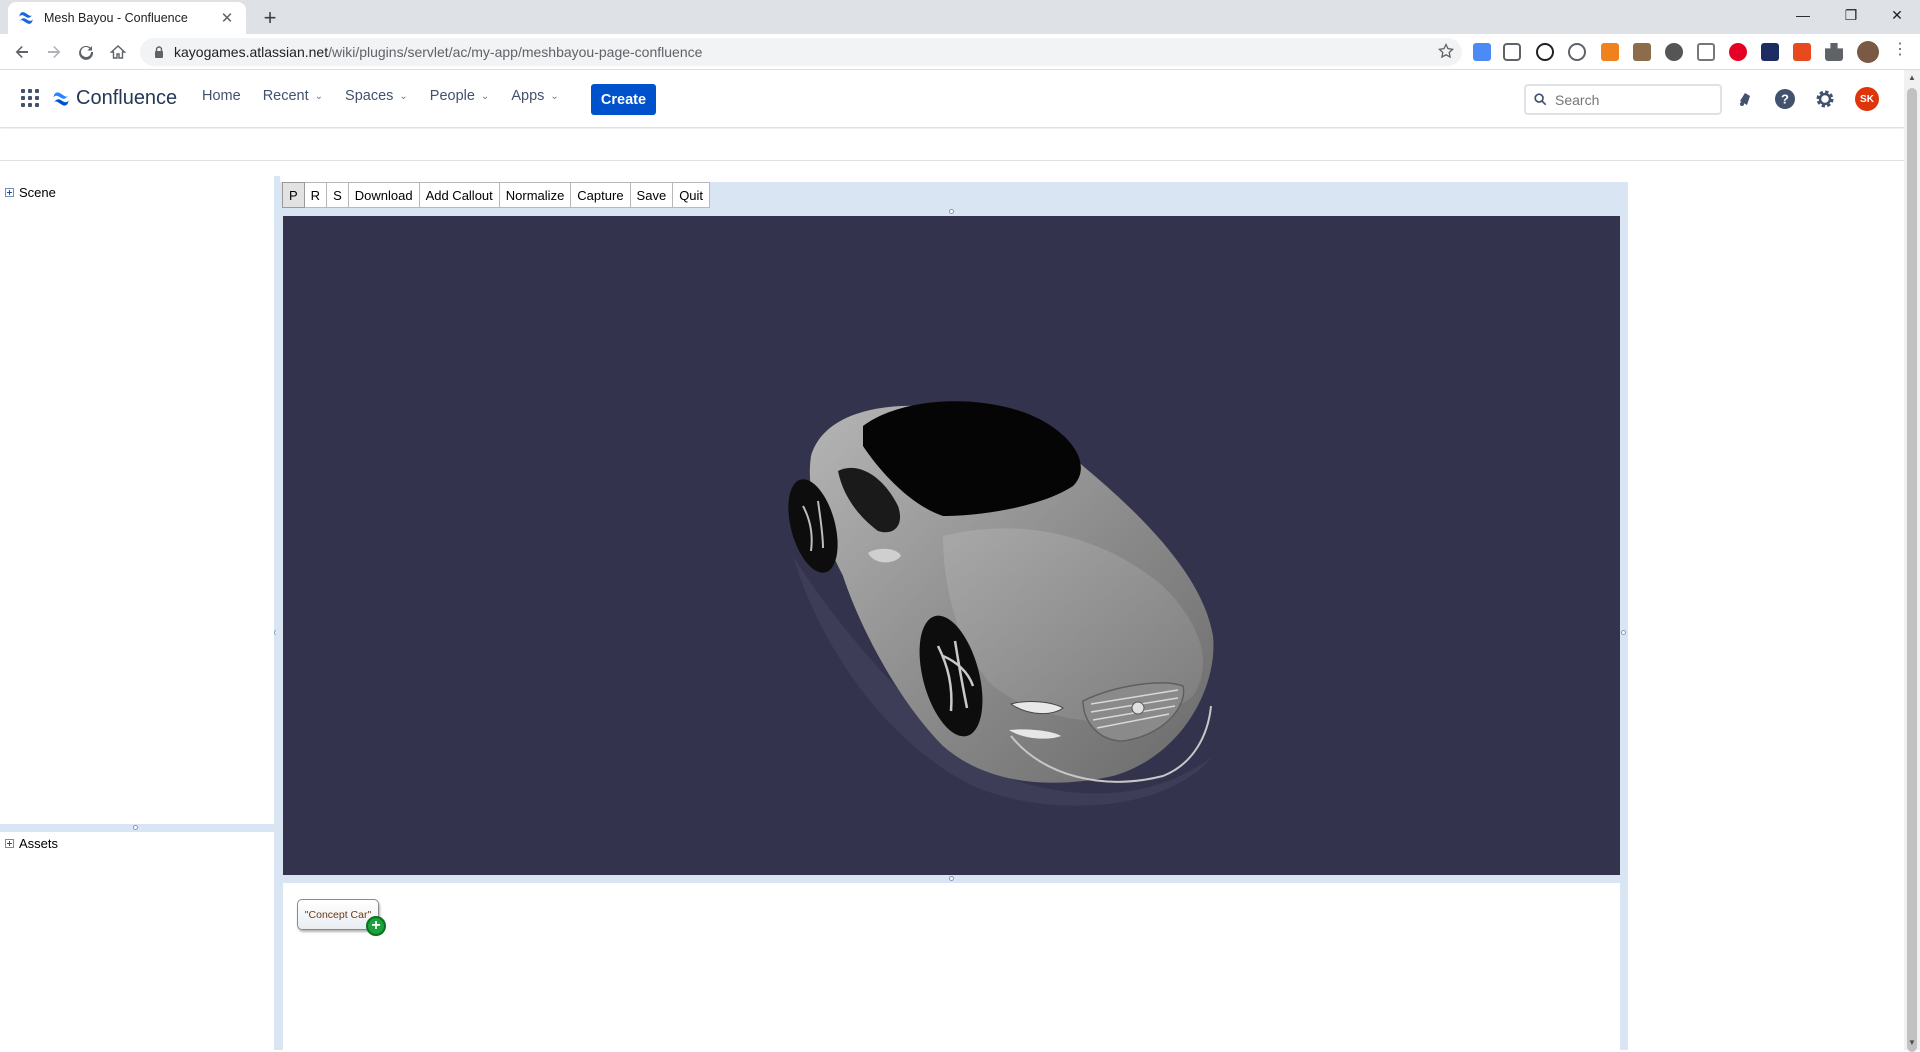  What do you see at coordinates (227, 18) in the screenshot?
I see `tab-close-icon: ✕` at bounding box center [227, 18].